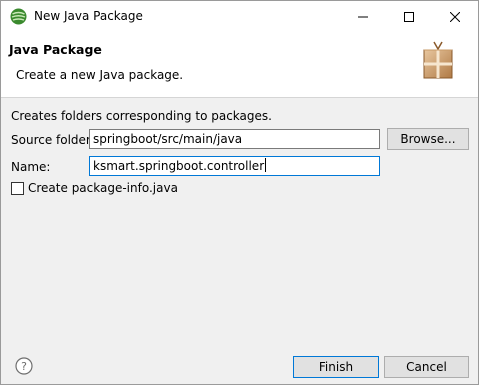  I want to click on source-folder-label: Source folder:, so click(53, 140).